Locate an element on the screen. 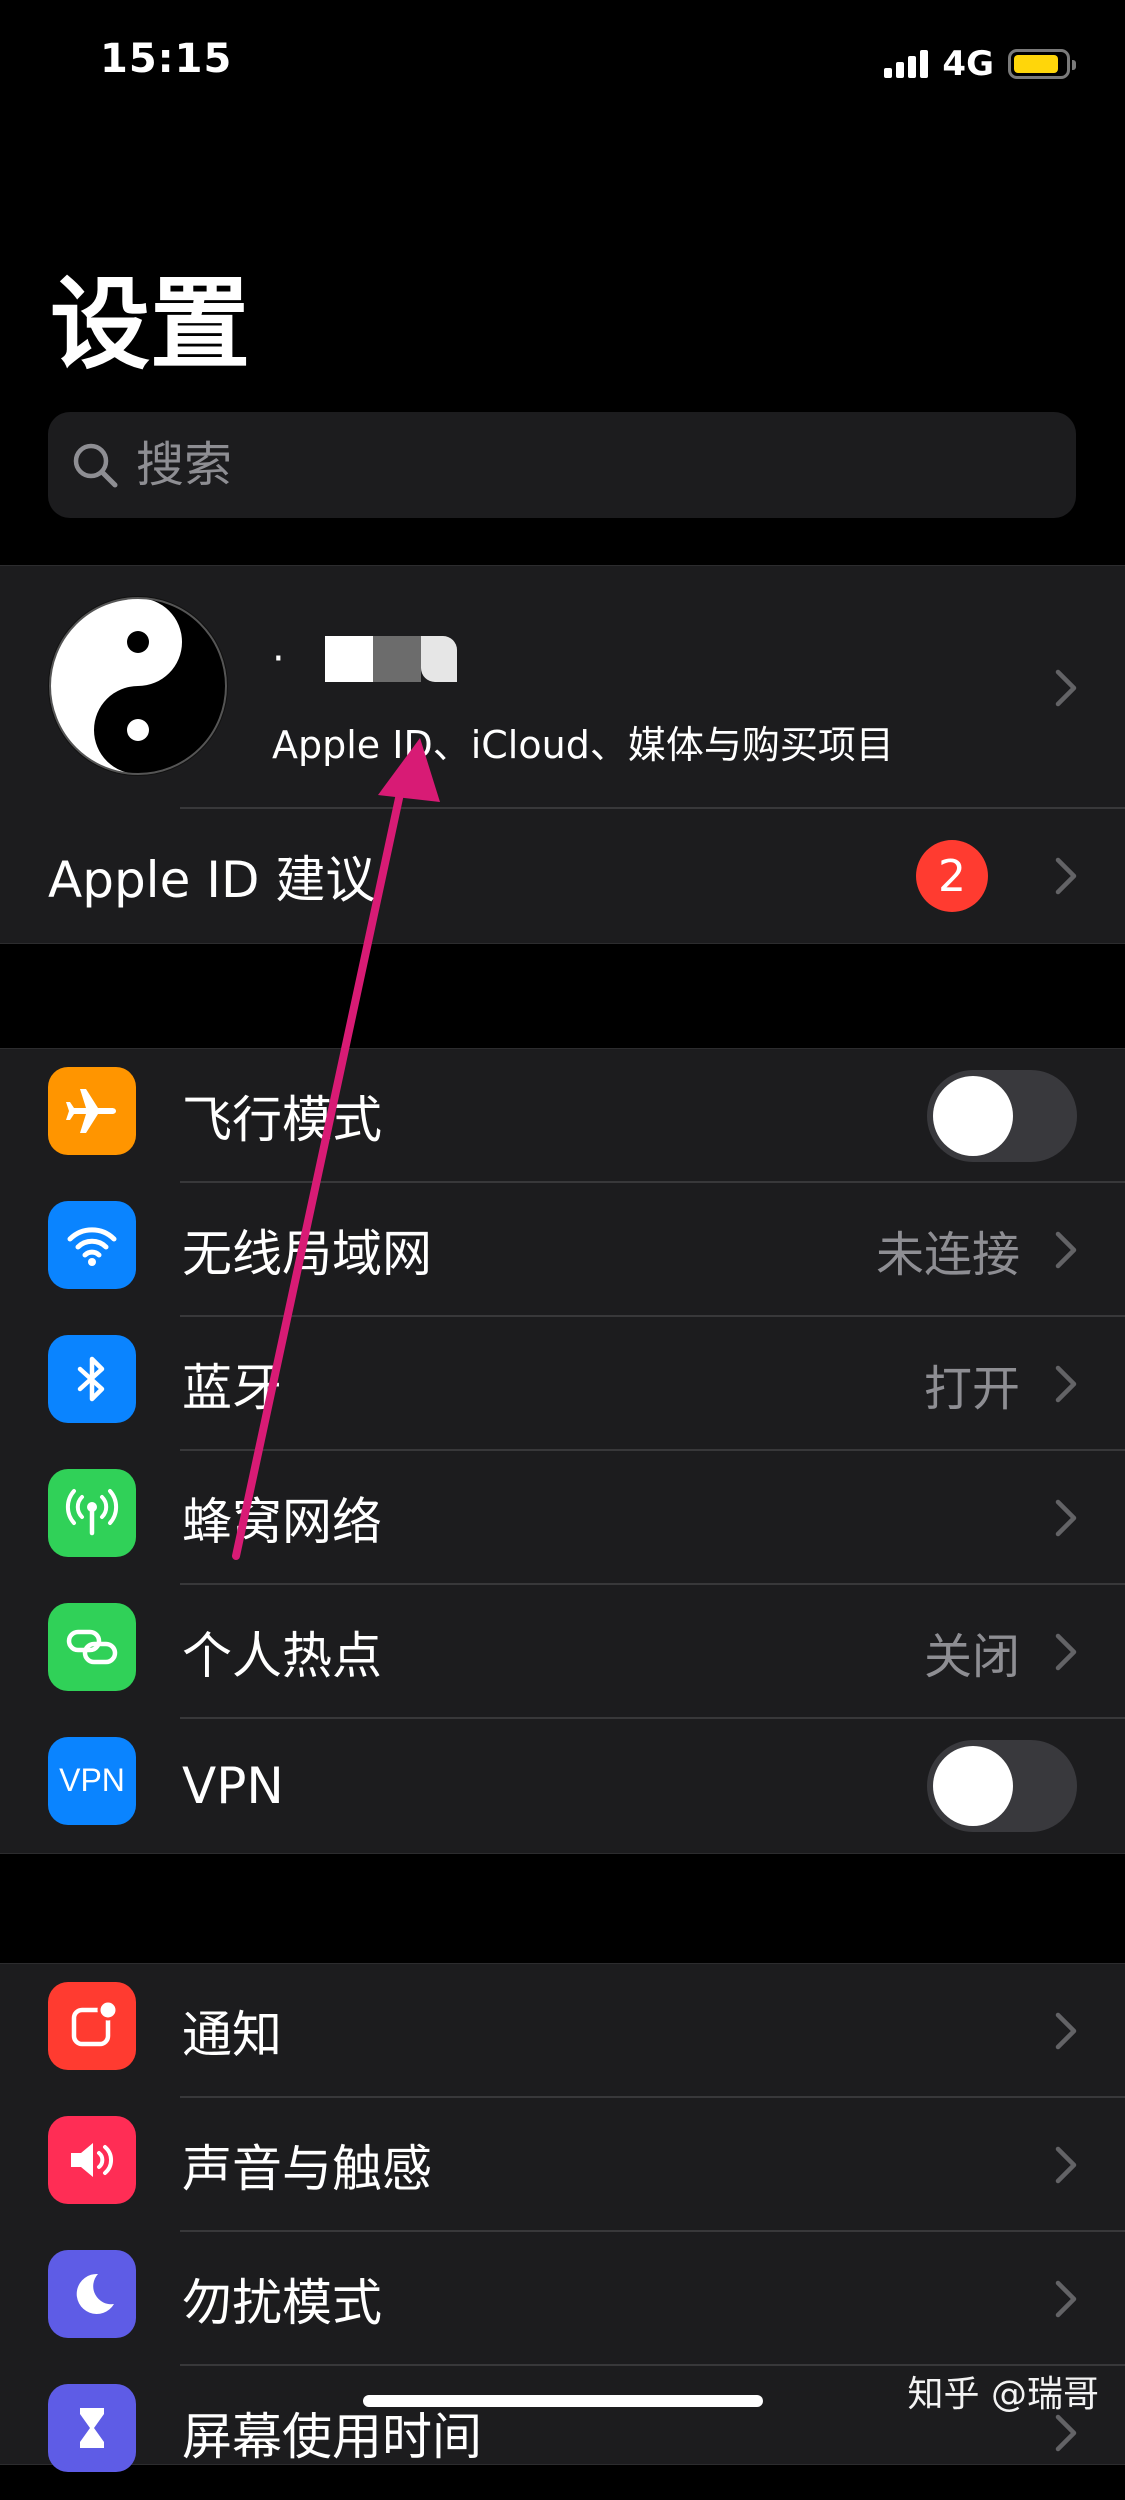 The image size is (1125, 2500). home-indicator is located at coordinates (563, 2401).